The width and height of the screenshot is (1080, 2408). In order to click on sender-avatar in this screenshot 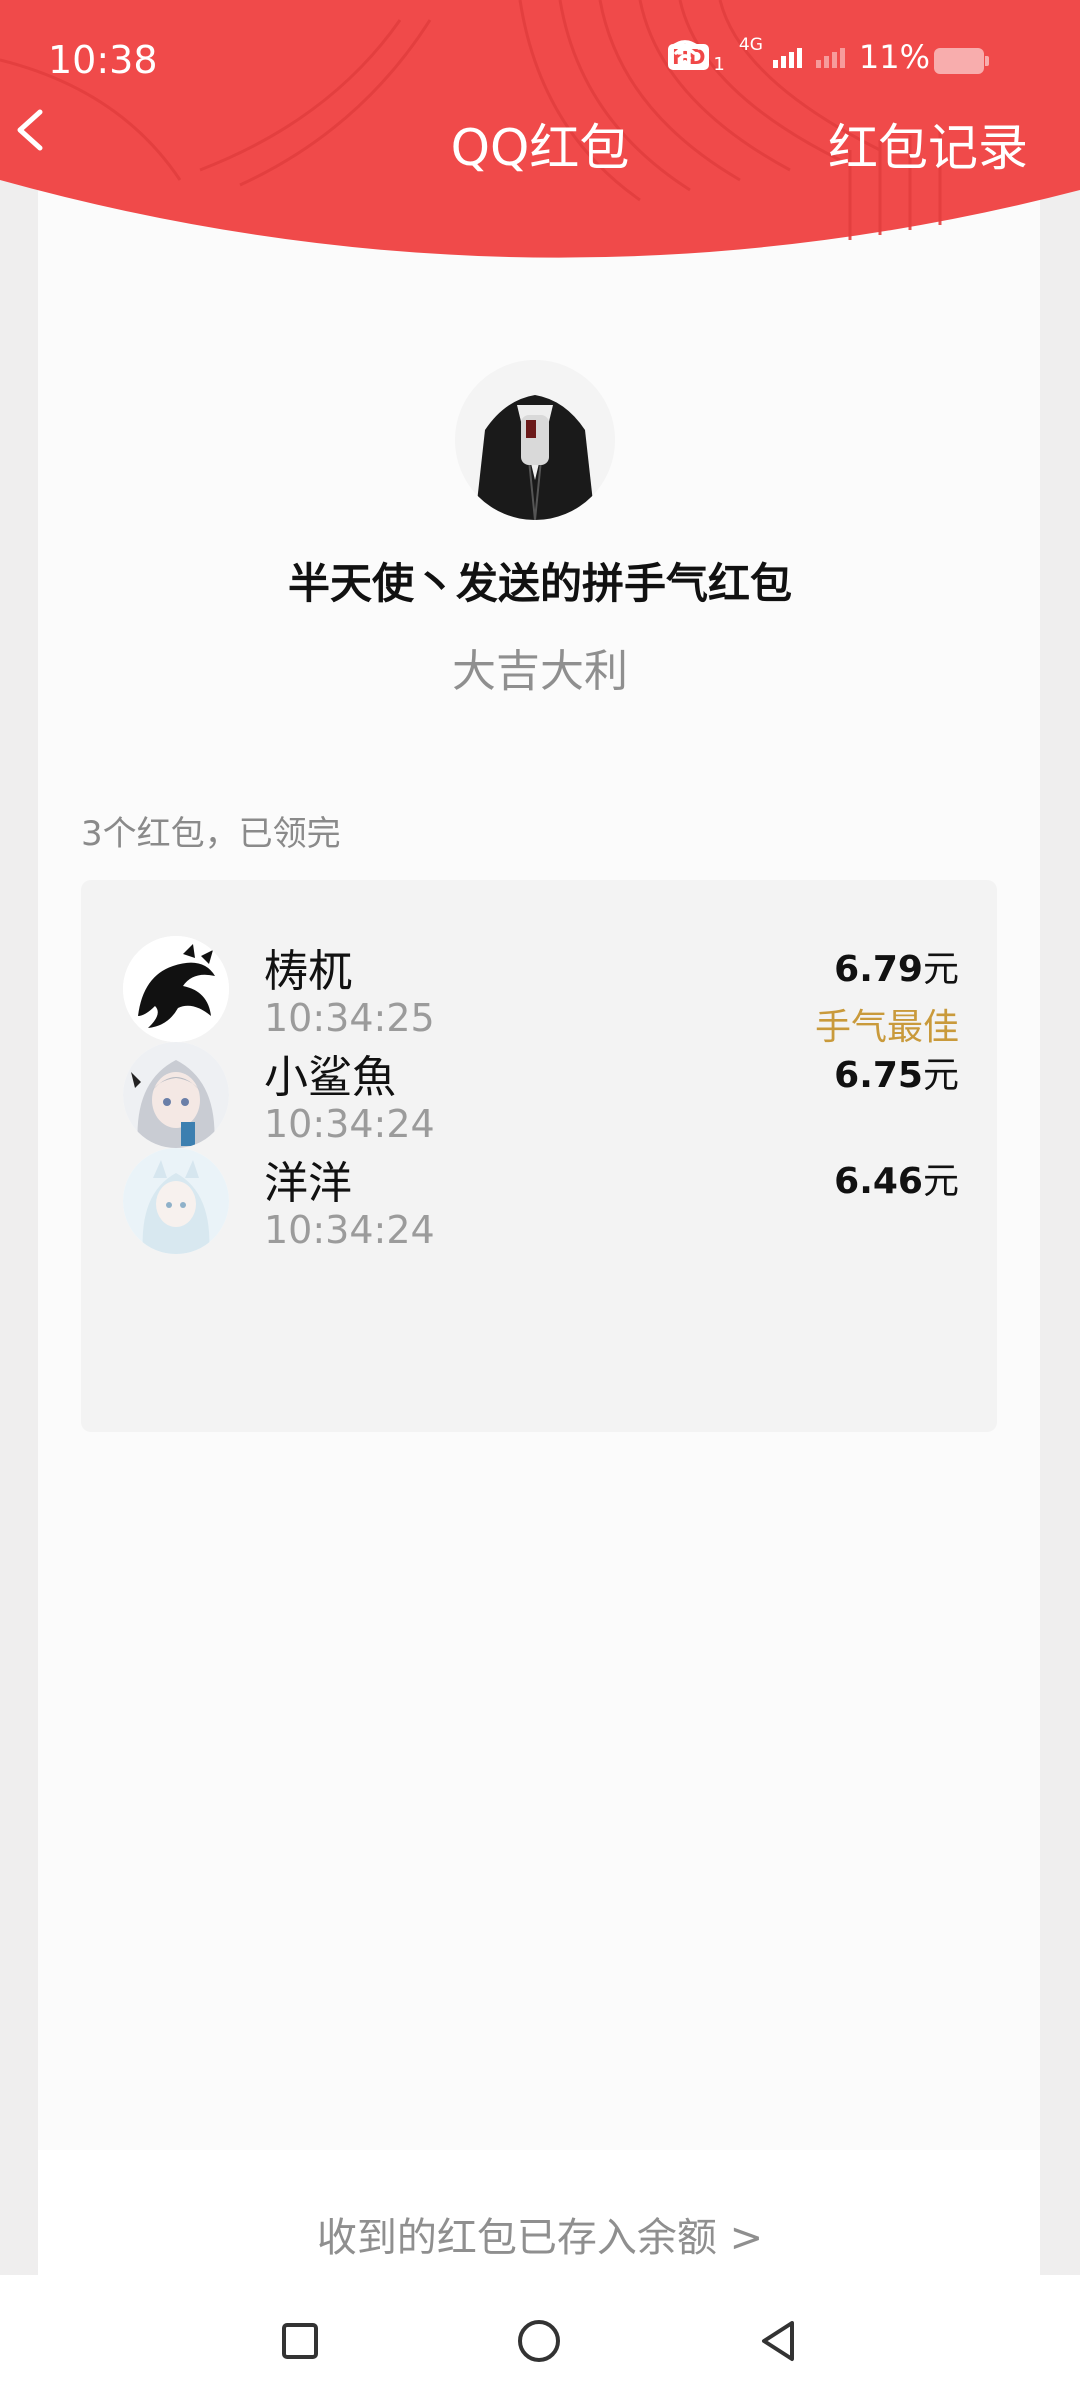, I will do `click(535, 440)`.